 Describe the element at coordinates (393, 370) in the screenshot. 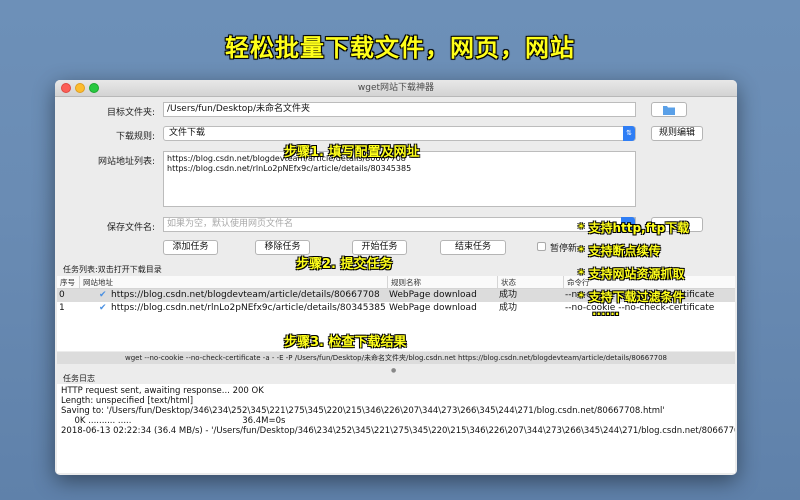

I see `split-grip-icon: ●` at that location.